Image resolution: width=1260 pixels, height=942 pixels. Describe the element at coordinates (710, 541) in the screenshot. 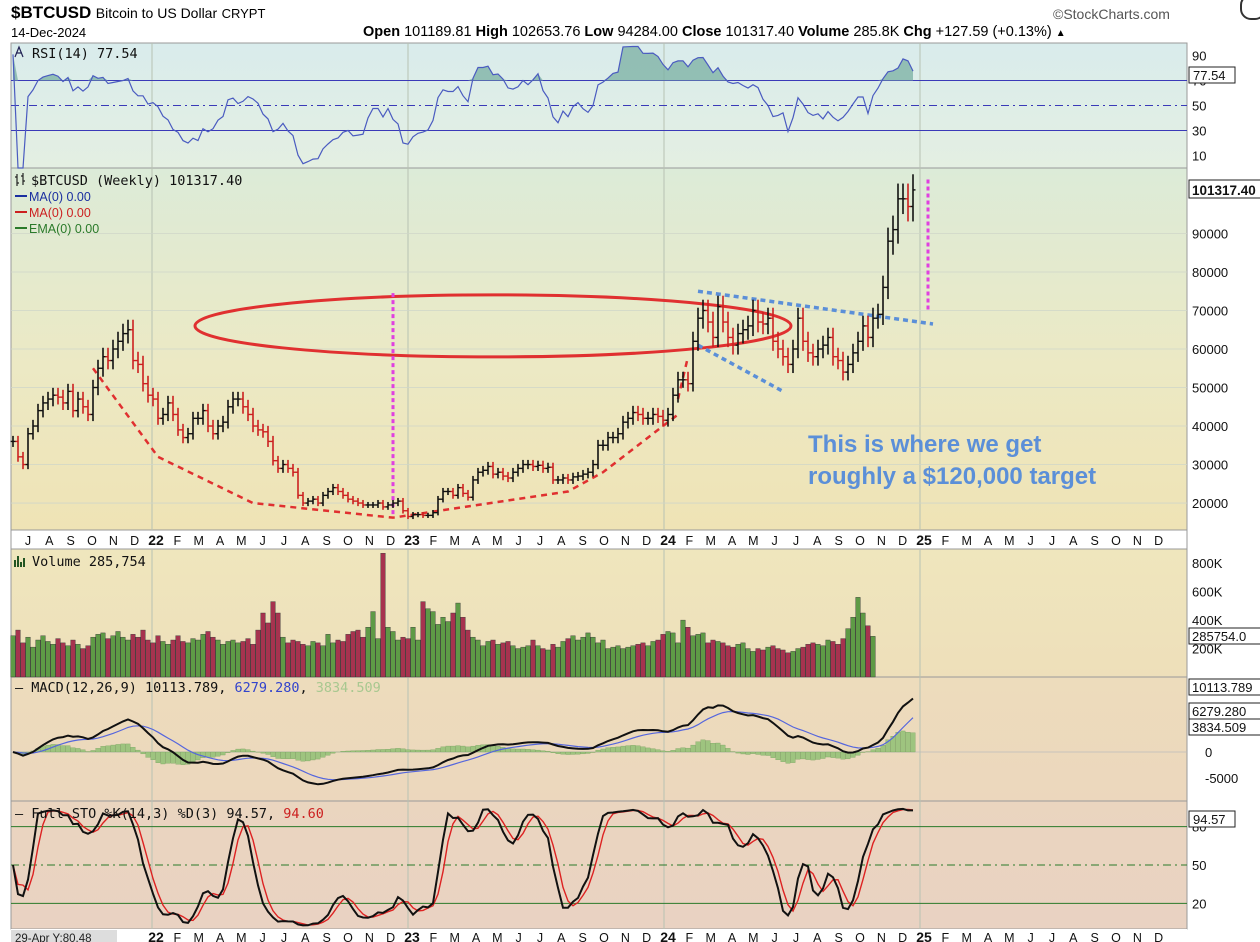

I see `x-tick: M` at that location.